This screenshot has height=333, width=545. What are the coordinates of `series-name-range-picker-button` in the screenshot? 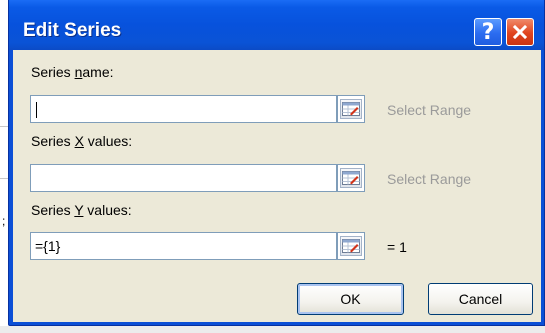 It's located at (351, 109).